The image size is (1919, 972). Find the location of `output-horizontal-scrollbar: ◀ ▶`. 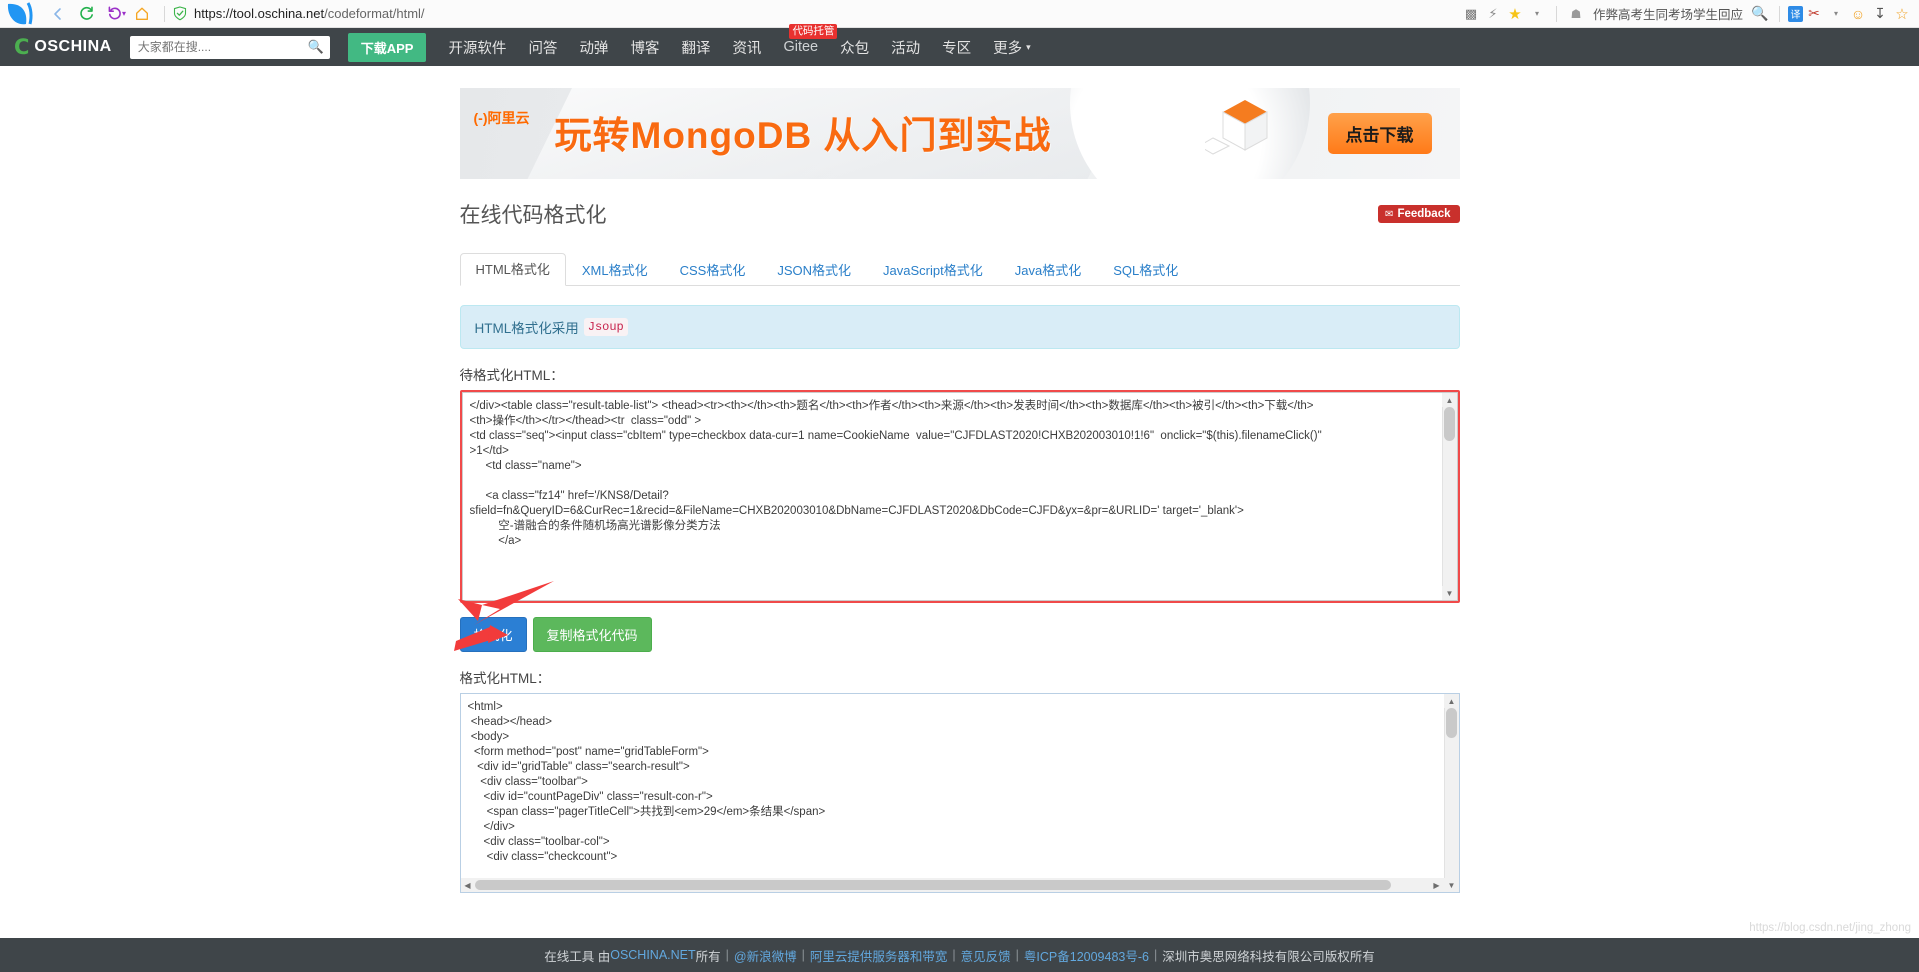

output-horizontal-scrollbar: ◀ ▶ is located at coordinates (952, 885).